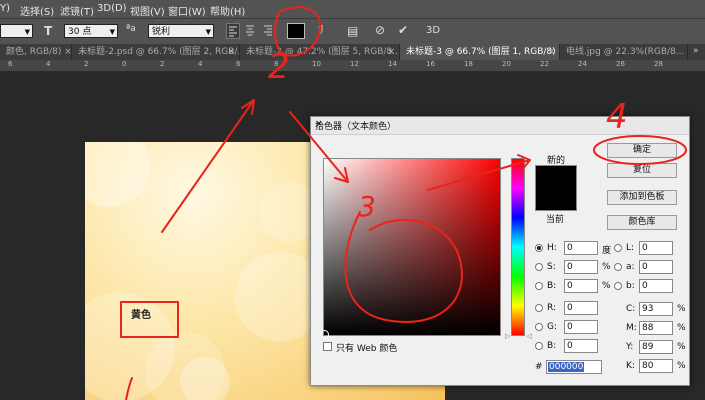 The width and height of the screenshot is (705, 400). I want to click on dialog-titlebar: 拾色器（文本颜色） ×, so click(500, 126).